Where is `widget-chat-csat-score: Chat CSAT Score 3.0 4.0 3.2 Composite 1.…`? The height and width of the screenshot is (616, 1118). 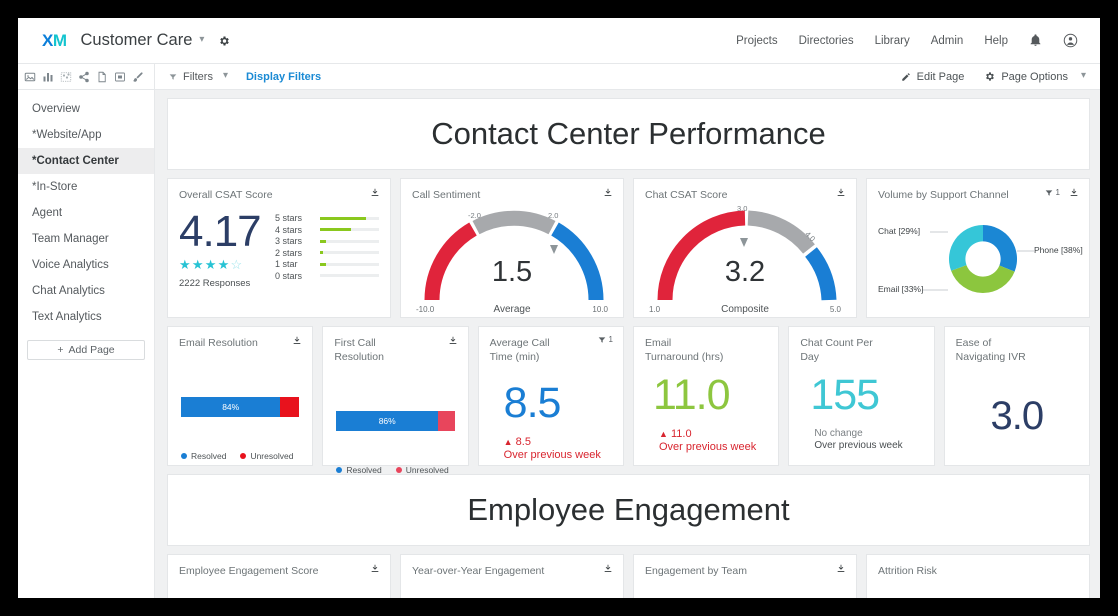
widget-chat-csat-score: Chat CSAT Score 3.0 4.0 3.2 Composite 1.… is located at coordinates (745, 248).